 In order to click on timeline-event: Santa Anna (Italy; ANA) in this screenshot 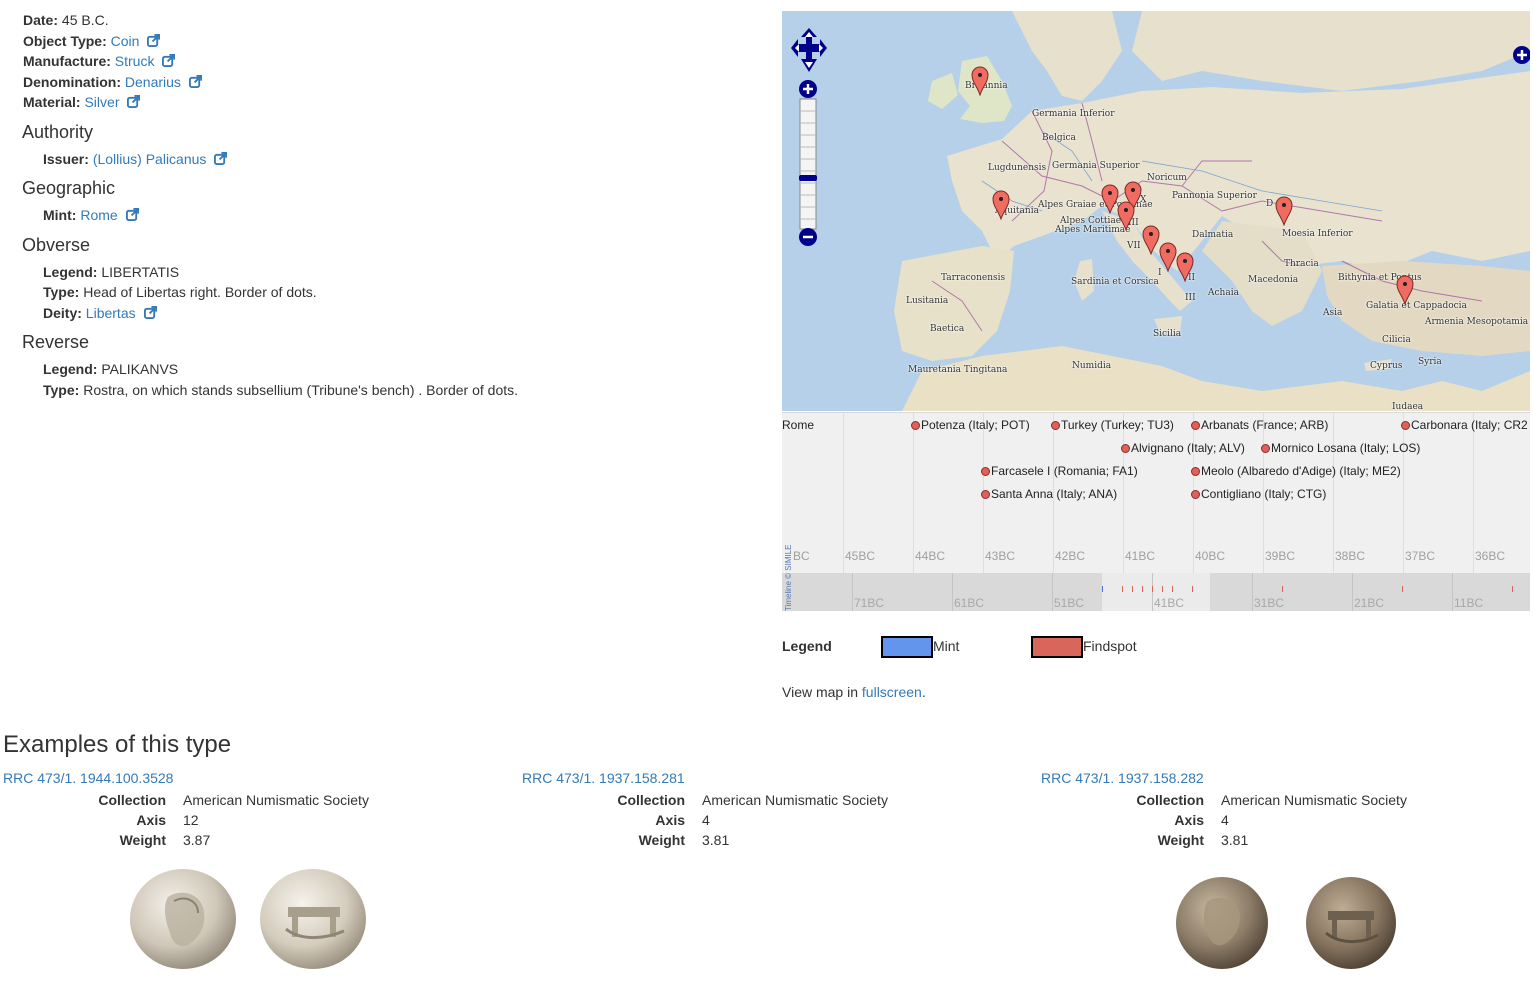, I will do `click(1049, 494)`.